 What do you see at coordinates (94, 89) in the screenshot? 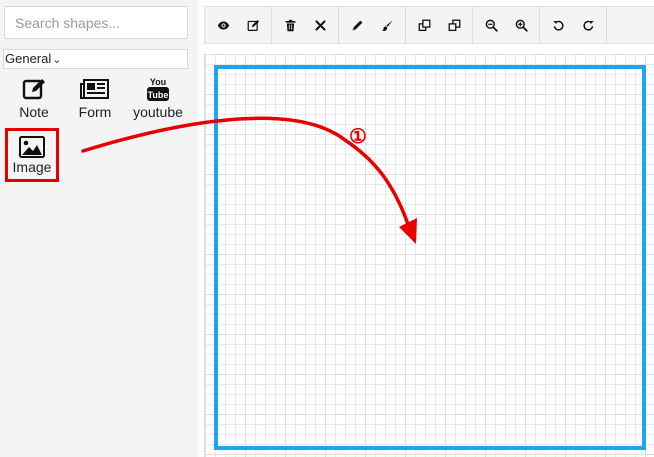
I see `newspaper-form-icon` at bounding box center [94, 89].